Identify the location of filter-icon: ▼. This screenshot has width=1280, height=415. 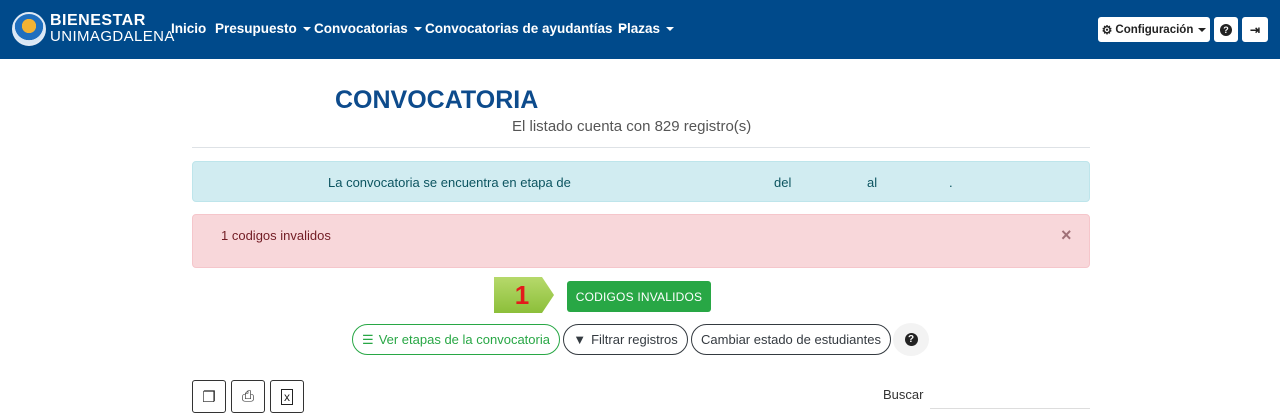
(580, 339).